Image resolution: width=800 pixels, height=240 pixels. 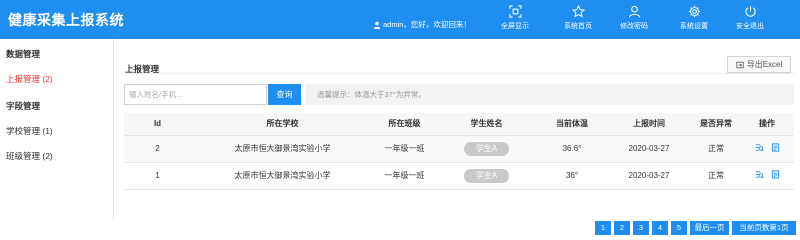 What do you see at coordinates (767, 124) in the screenshot?
I see `column-header-actions: 操作` at bounding box center [767, 124].